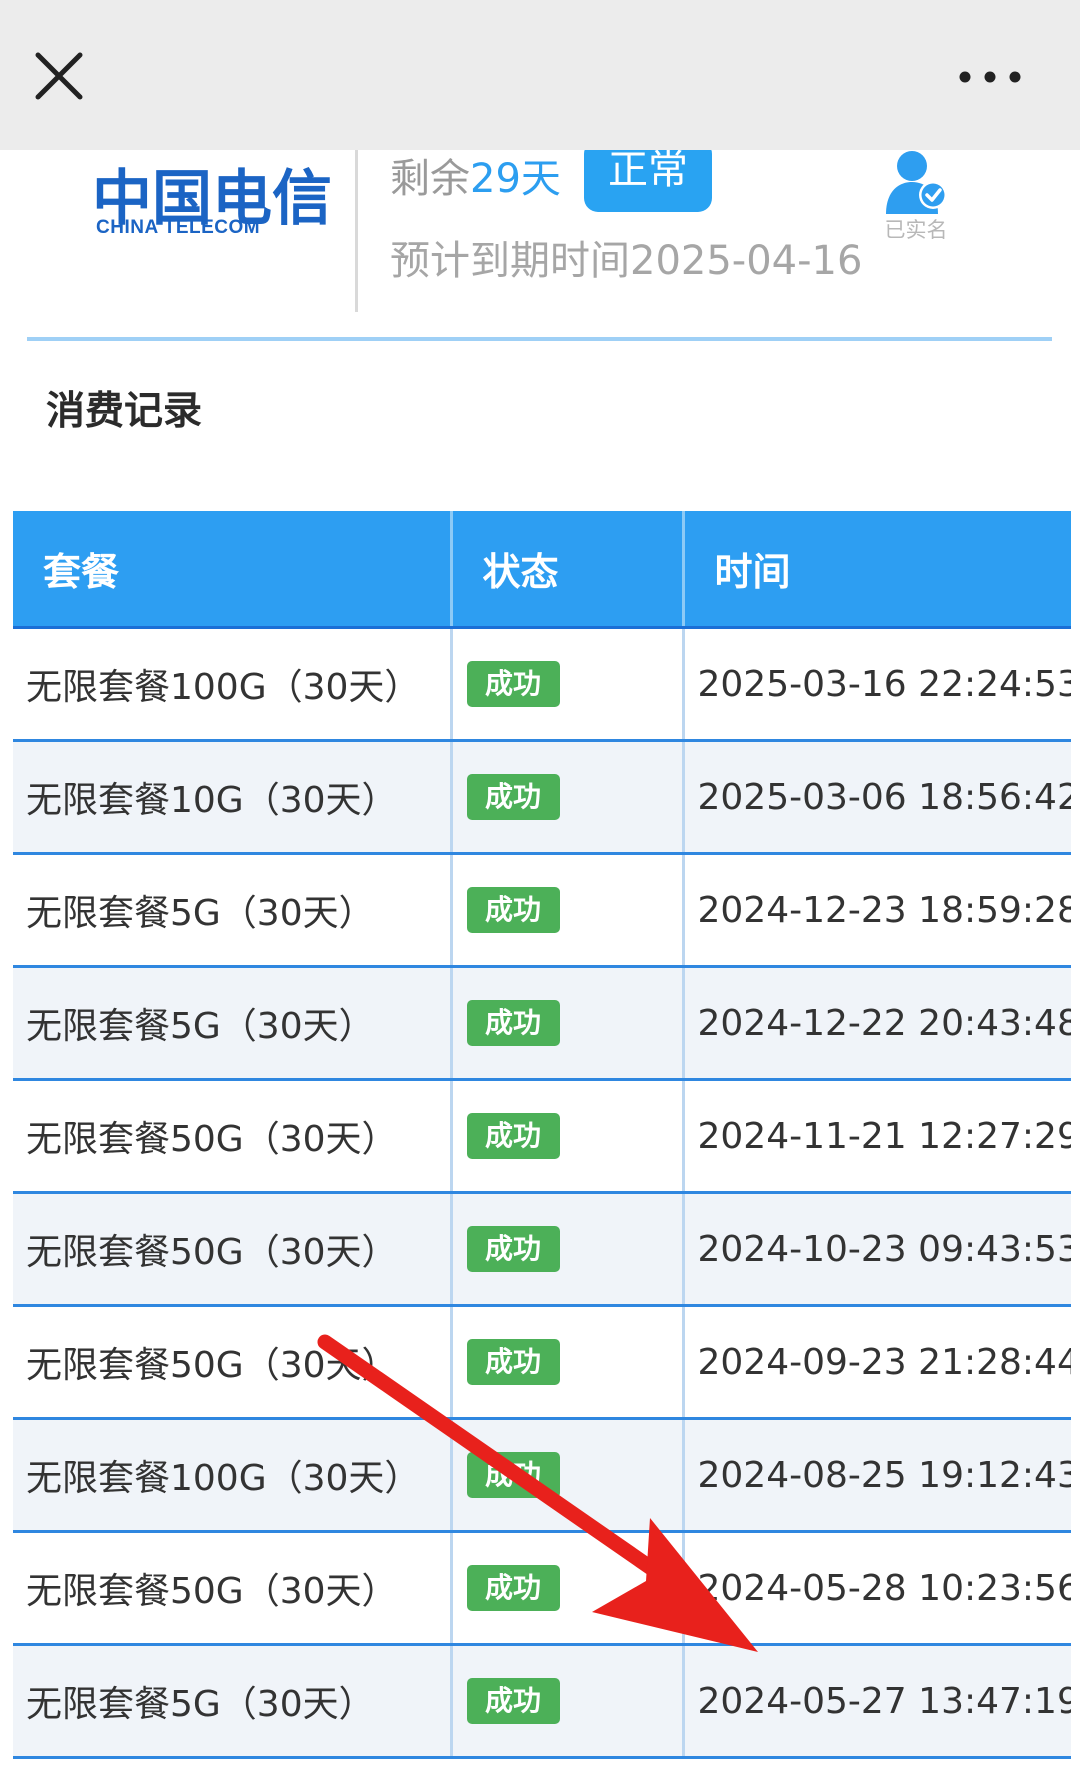 This screenshot has height=1771, width=1080. Describe the element at coordinates (430, 179) in the screenshot. I see `remaining-prefix: 剩余` at that location.